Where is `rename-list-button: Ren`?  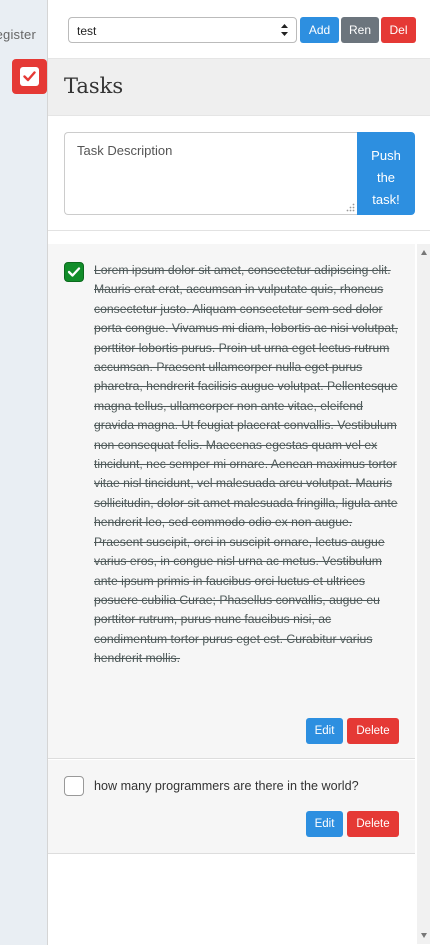 rename-list-button: Ren is located at coordinates (360, 30).